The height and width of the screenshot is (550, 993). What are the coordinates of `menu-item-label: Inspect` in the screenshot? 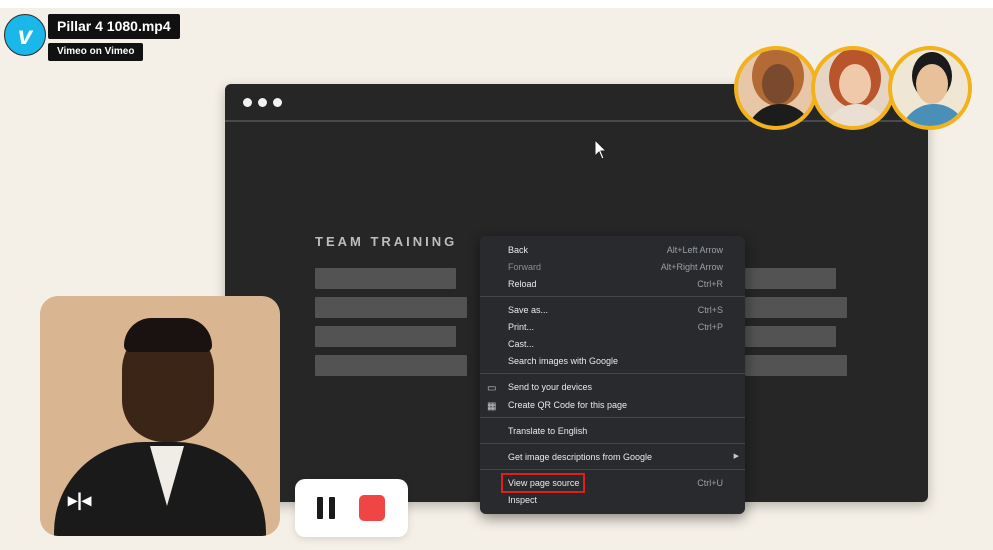 It's located at (523, 500).